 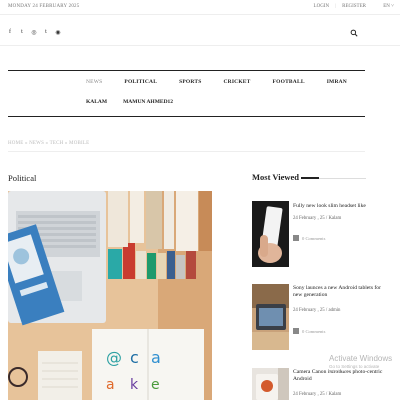 I want to click on twitter-icon: t, so click(x=22, y=32).